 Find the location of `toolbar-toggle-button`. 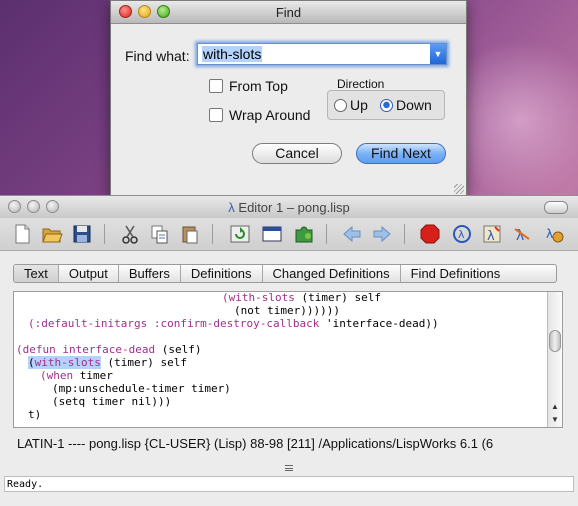

toolbar-toggle-button is located at coordinates (556, 207).